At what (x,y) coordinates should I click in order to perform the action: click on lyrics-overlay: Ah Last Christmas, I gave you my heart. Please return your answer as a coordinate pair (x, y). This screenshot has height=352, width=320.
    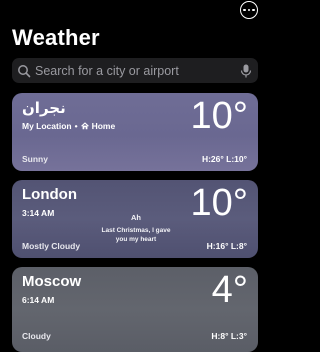
    Looking at the image, I should click on (136, 228).